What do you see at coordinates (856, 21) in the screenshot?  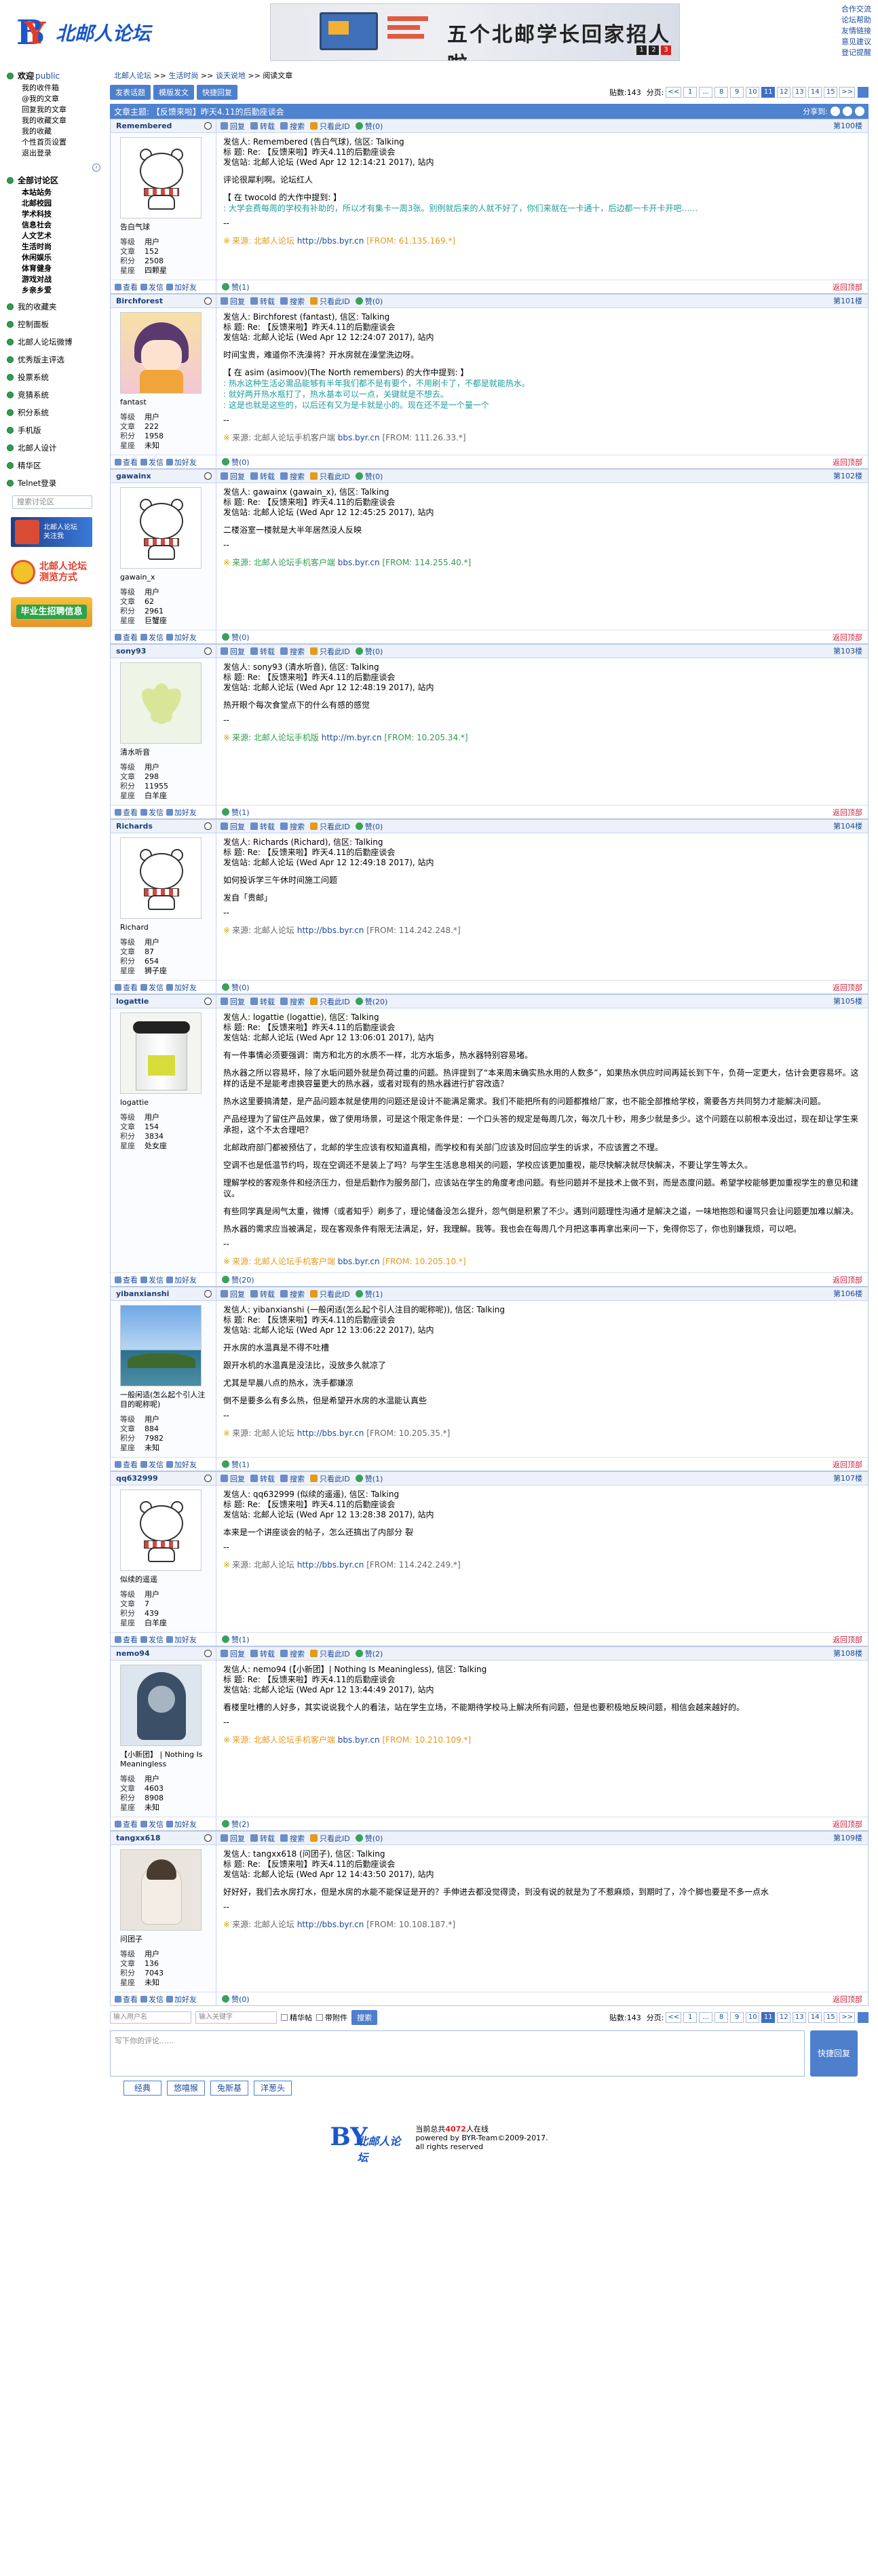 I see `top-link: 论坛帮助` at bounding box center [856, 21].